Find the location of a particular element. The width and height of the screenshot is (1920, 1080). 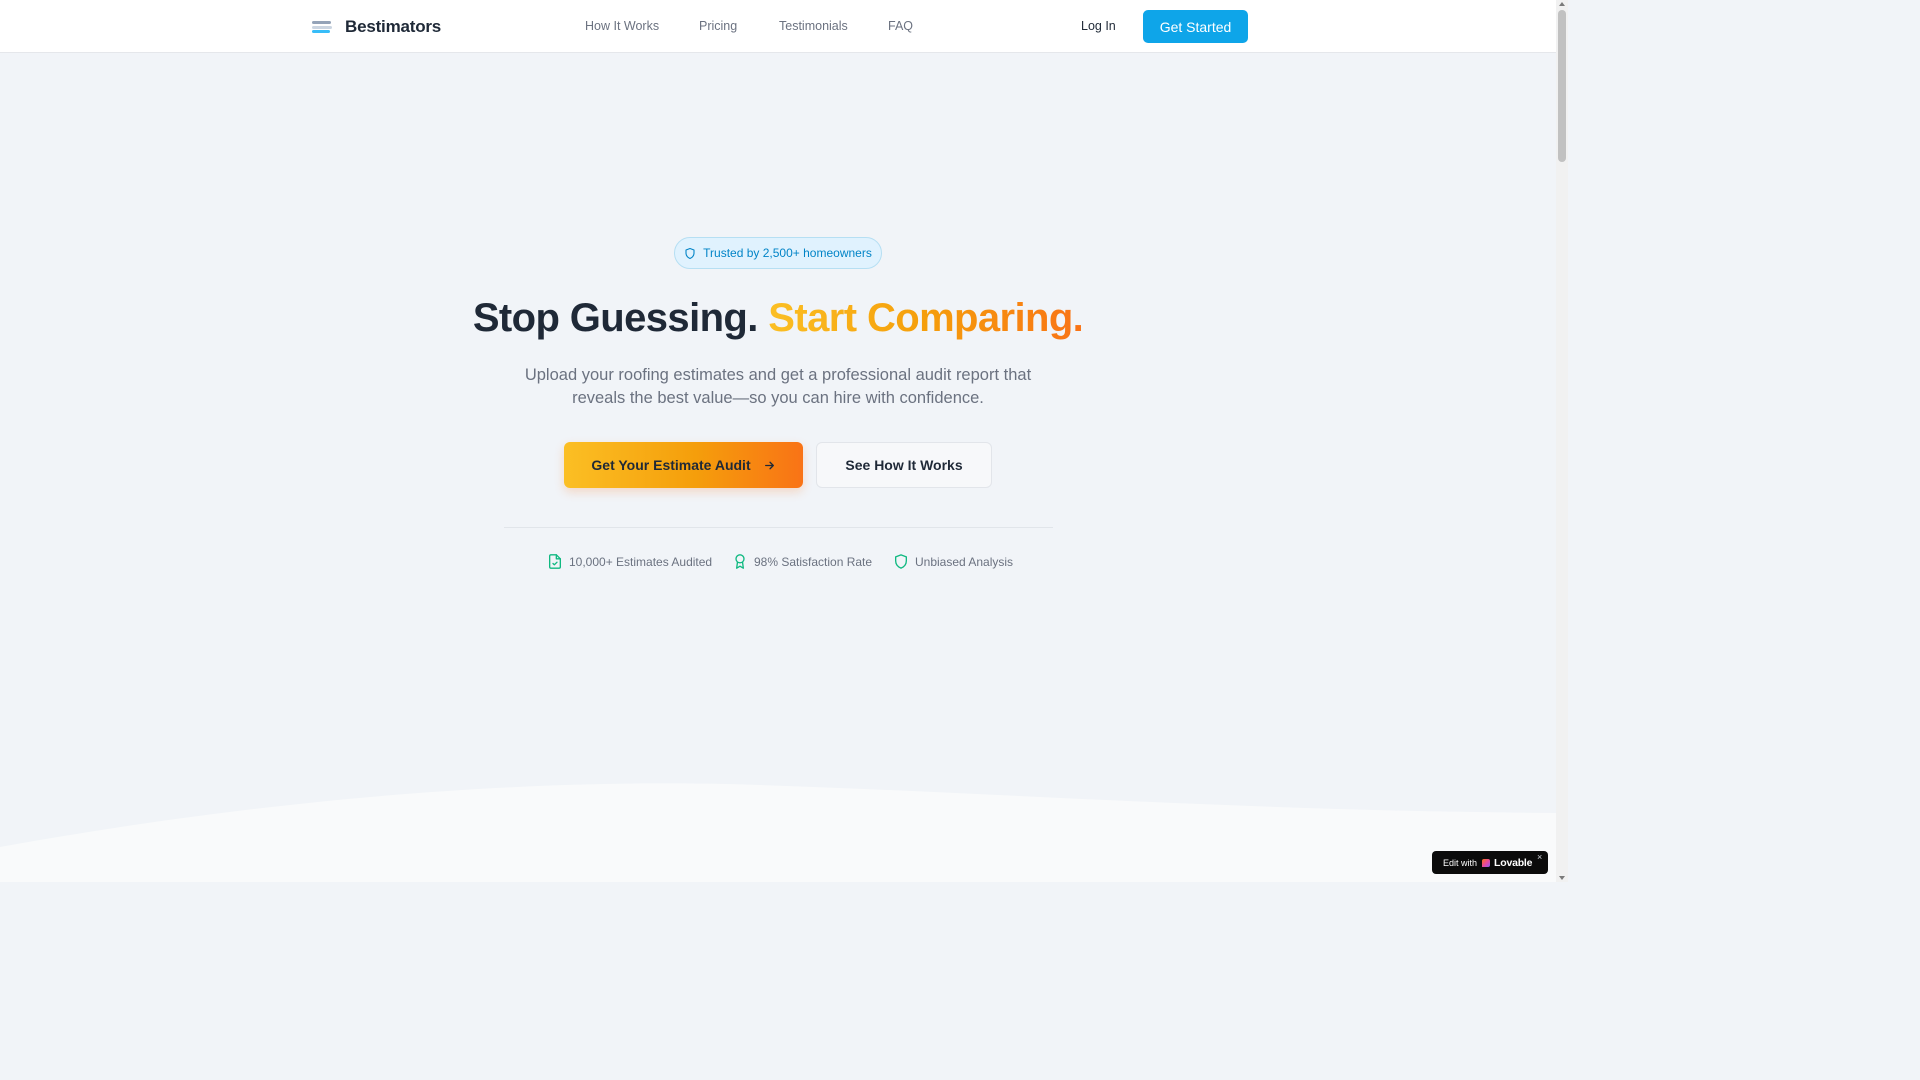

nav-testimonials: Testimonials is located at coordinates (813, 26).